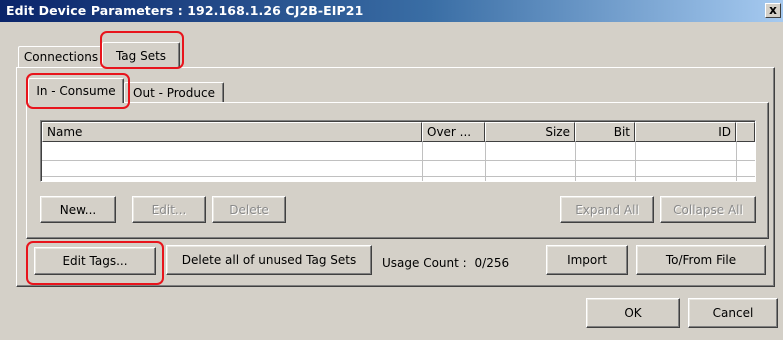 Image resolution: width=783 pixels, height=340 pixels. I want to click on cancel-label: Cancel, so click(733, 313).